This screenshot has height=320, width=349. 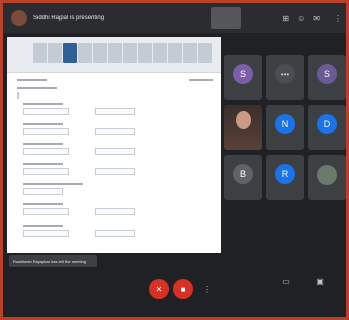 I want to click on left-meeting-toast: Rushikesh Rayapkar has left the meeting, so click(x=53, y=261).